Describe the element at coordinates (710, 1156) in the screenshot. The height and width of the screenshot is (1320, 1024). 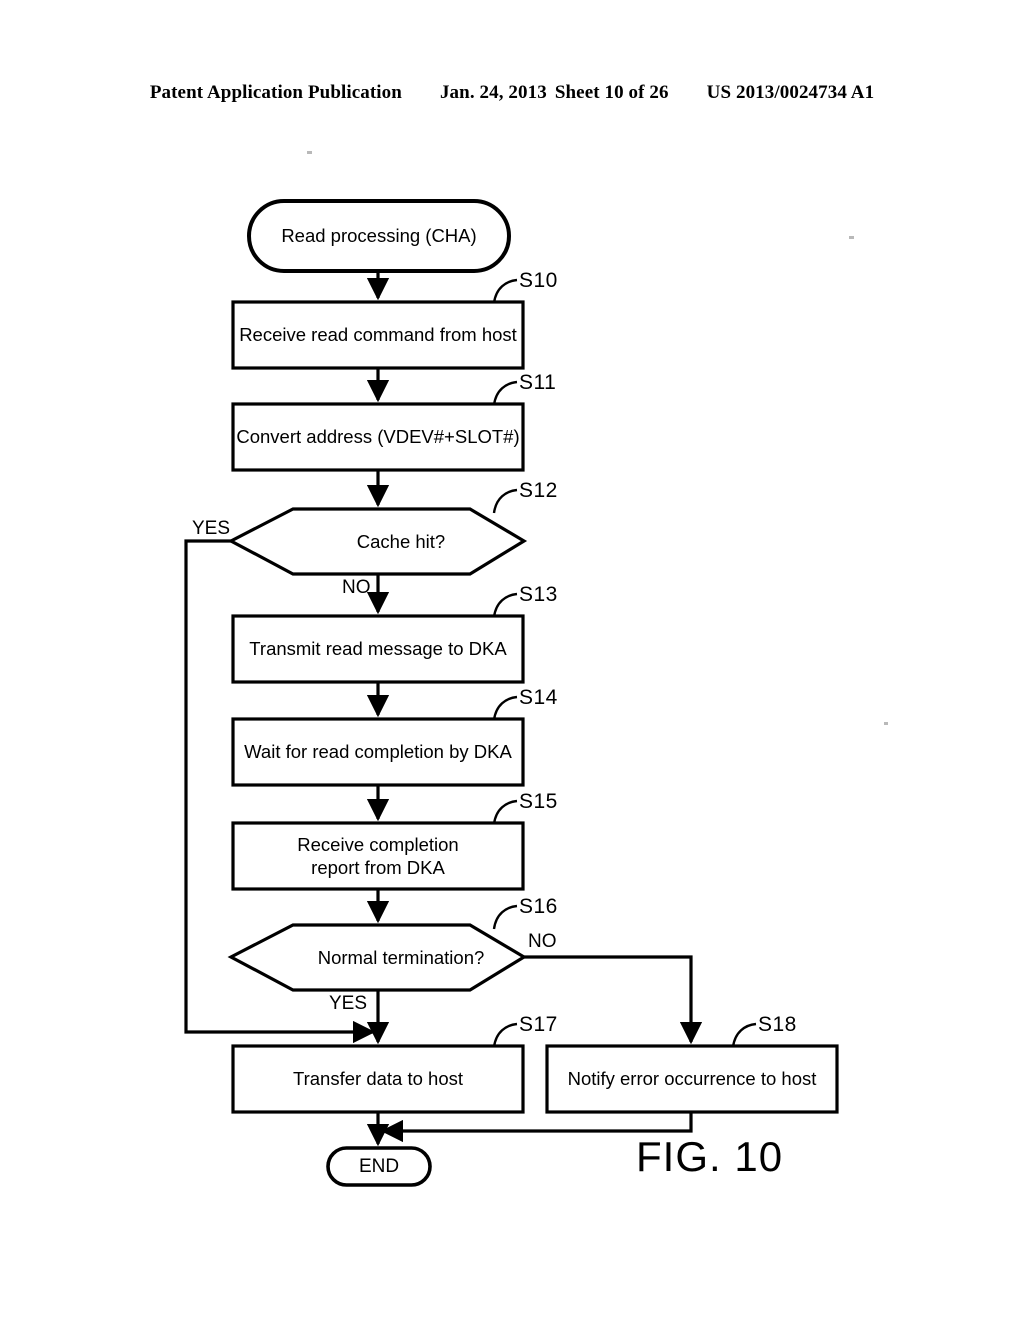
I see `figure-caption: FIG. 10` at that location.